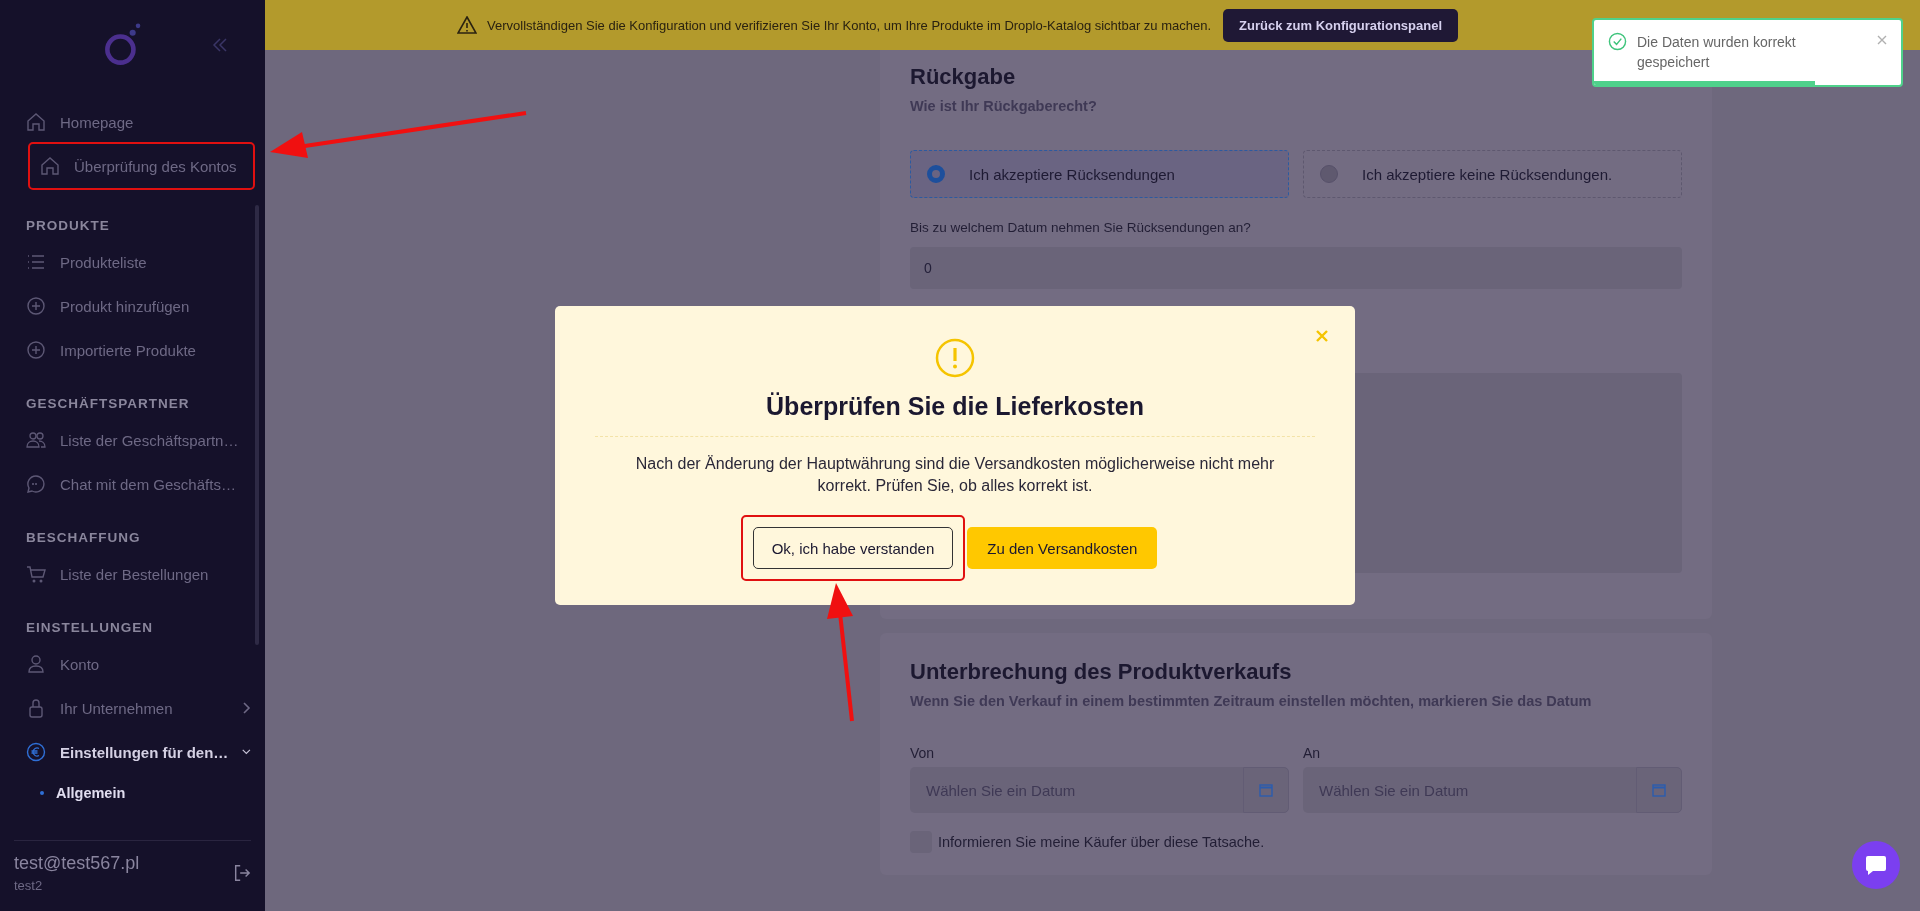 The height and width of the screenshot is (911, 1920). What do you see at coordinates (84, 537) in the screenshot?
I see `nav-section-heading: BESCHAFFUNG` at bounding box center [84, 537].